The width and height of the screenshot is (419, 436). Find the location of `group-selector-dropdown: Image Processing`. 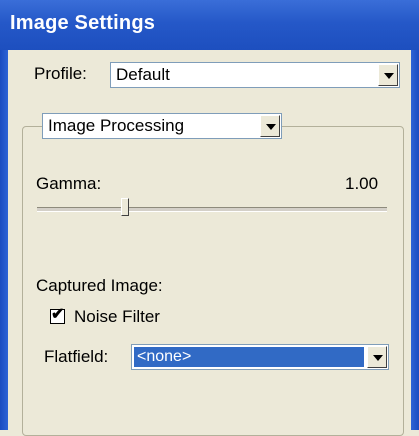

group-selector-dropdown: Image Processing is located at coordinates (162, 126).